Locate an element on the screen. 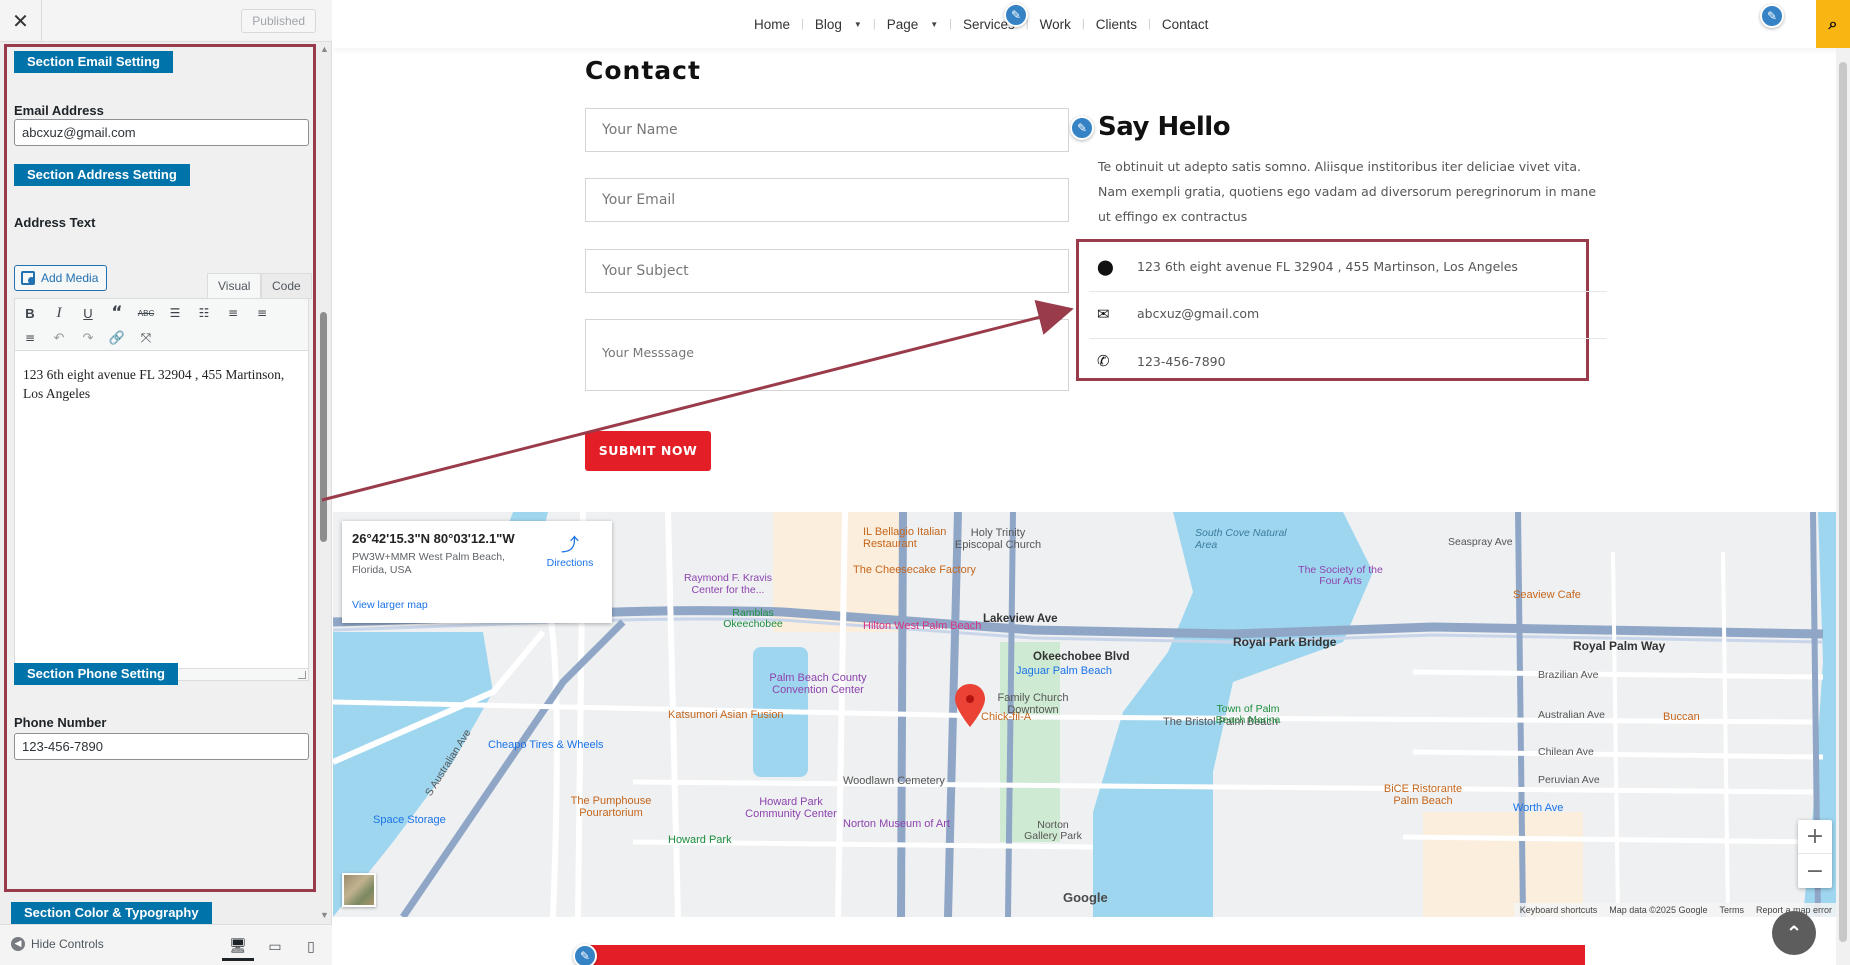 The height and width of the screenshot is (965, 1850). email-address-label: Email Address is located at coordinates (59, 110).